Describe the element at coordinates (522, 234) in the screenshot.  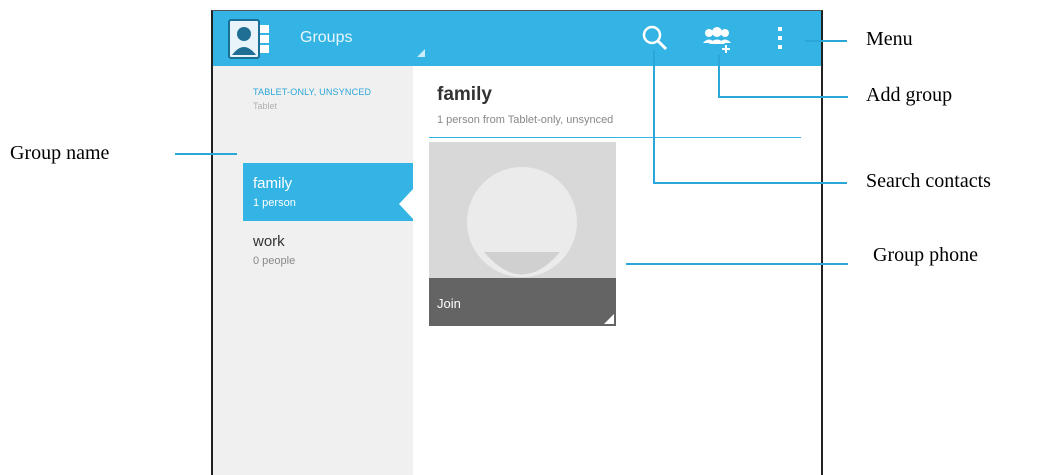
I see `contact-card: Join` at that location.